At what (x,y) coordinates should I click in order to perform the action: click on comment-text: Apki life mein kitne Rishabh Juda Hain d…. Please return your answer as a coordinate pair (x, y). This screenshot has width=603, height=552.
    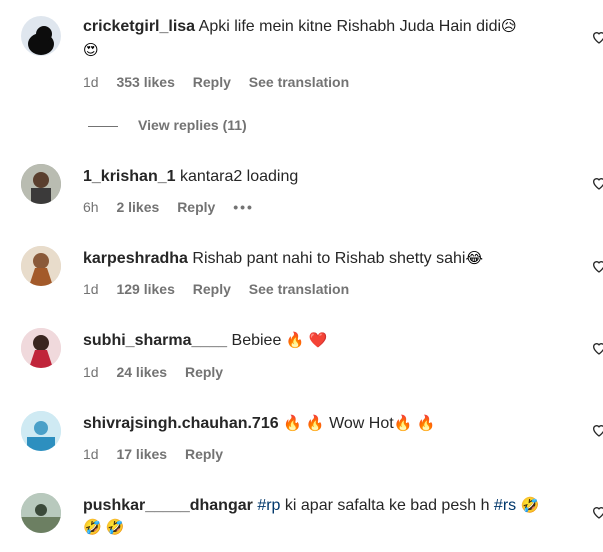
    Looking at the image, I should click on (350, 26).